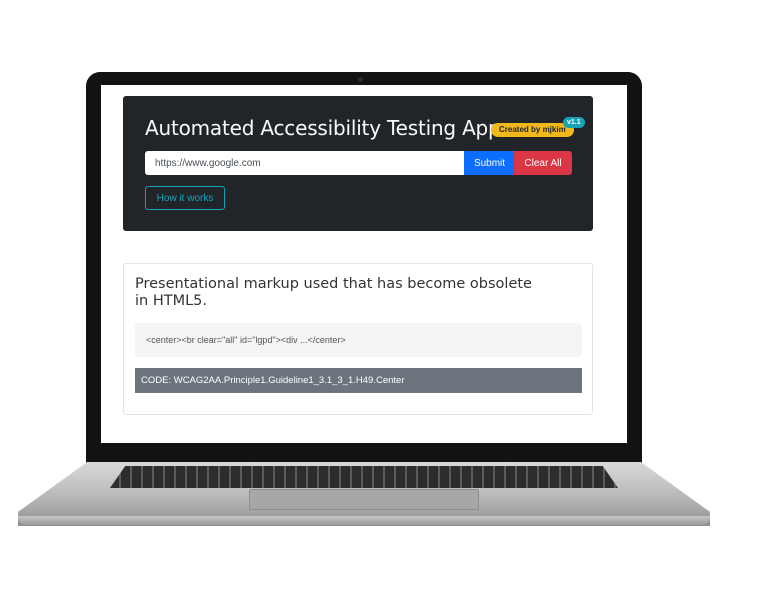  I want to click on creator-badge: Created by mjkim, so click(532, 130).